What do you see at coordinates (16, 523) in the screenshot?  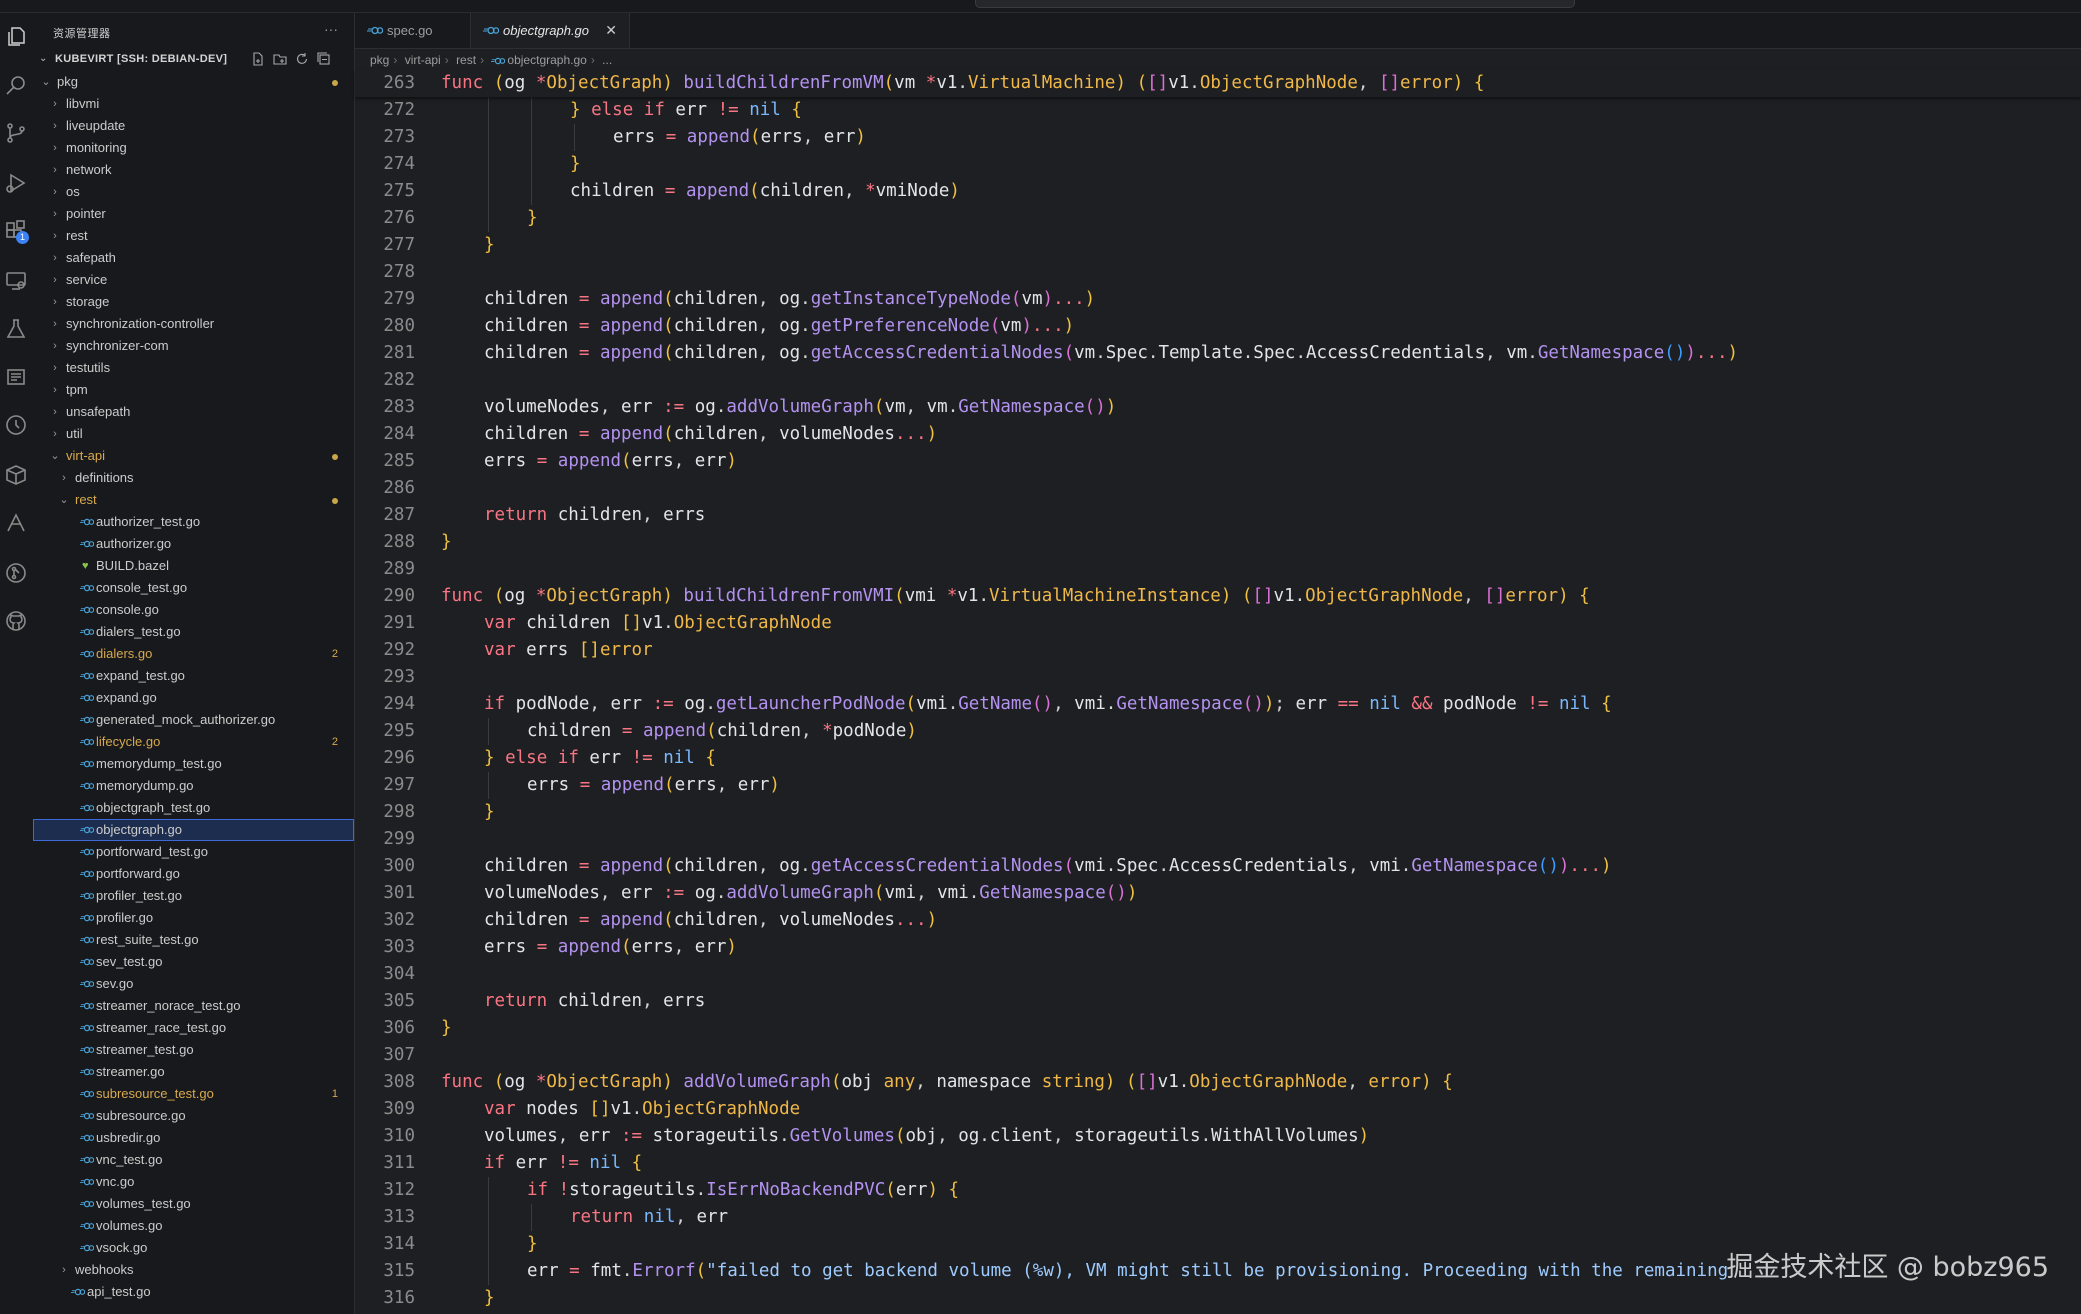 I see `copilot-icon` at bounding box center [16, 523].